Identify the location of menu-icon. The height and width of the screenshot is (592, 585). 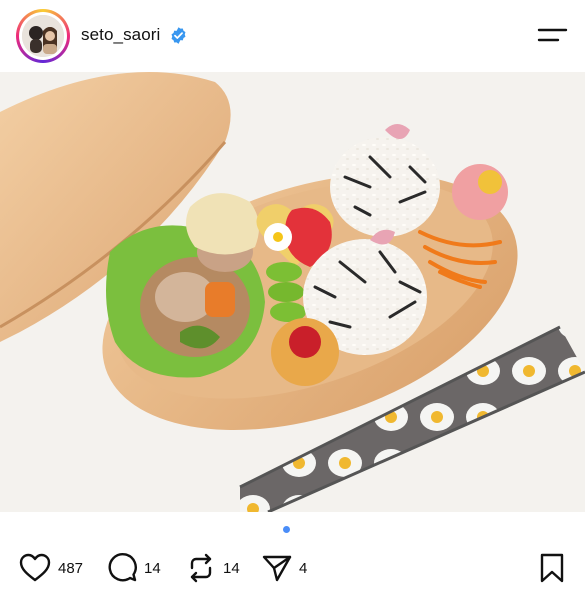
(552, 35).